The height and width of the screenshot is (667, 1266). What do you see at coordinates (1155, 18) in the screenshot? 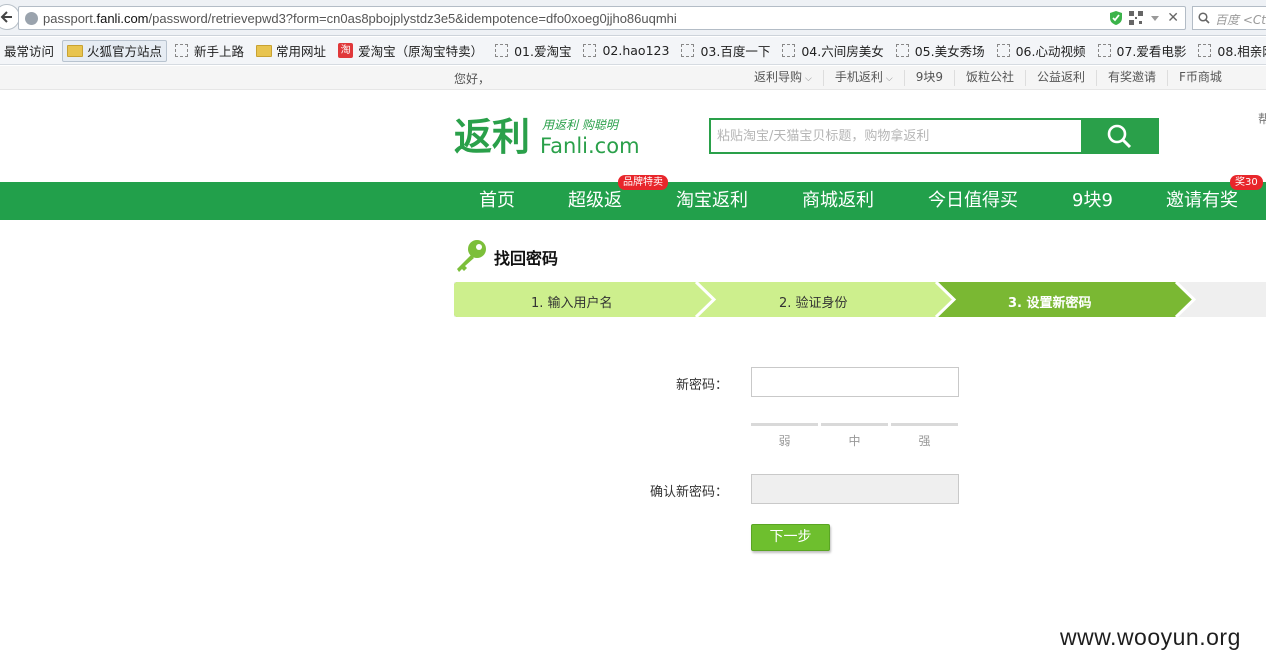
I see `dropdown-icon` at bounding box center [1155, 18].